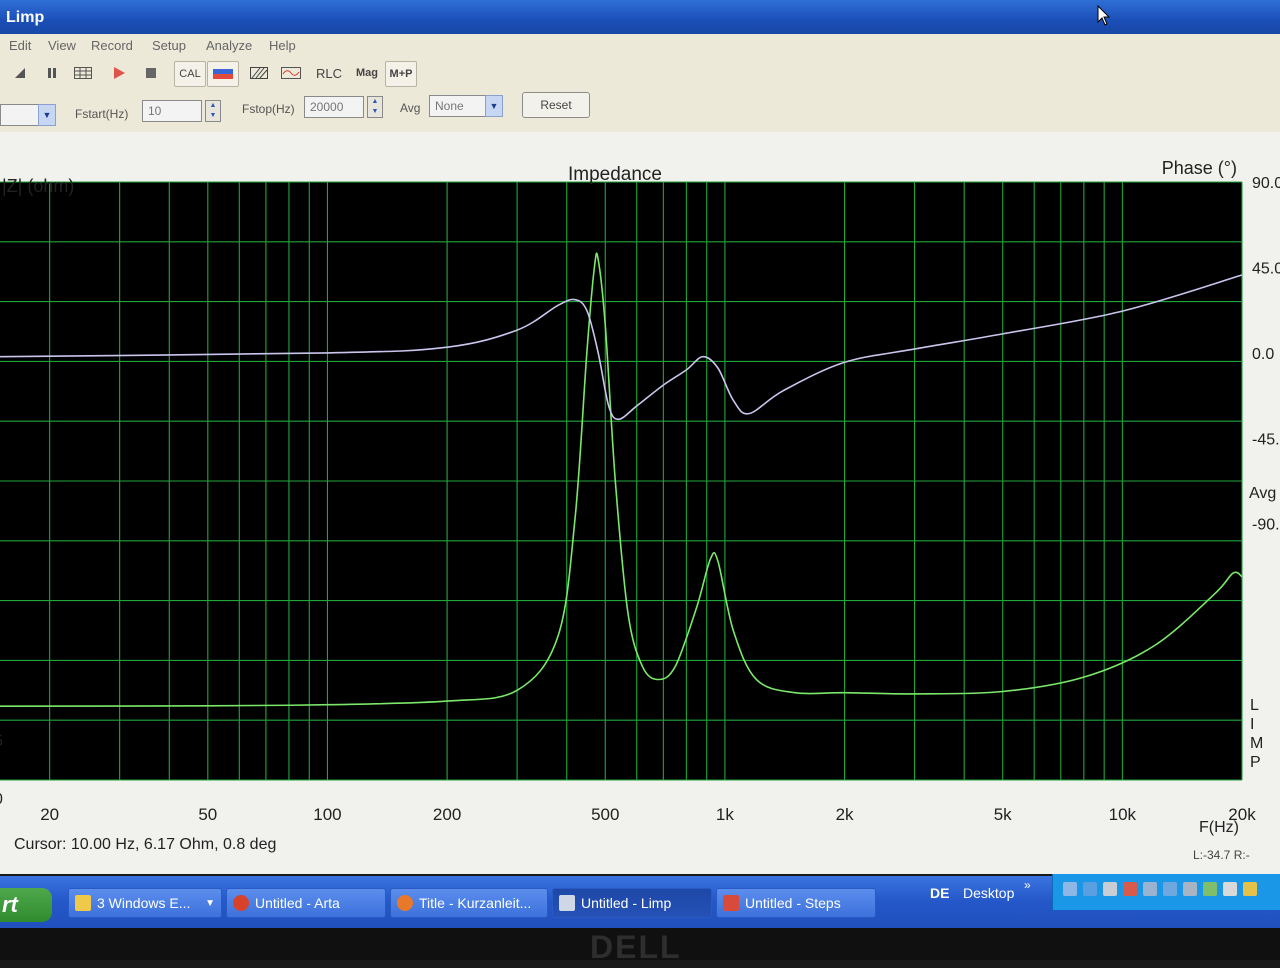 This screenshot has width=1280, height=968. Describe the element at coordinates (25, 17) in the screenshot. I see `window-title: Limp` at that location.